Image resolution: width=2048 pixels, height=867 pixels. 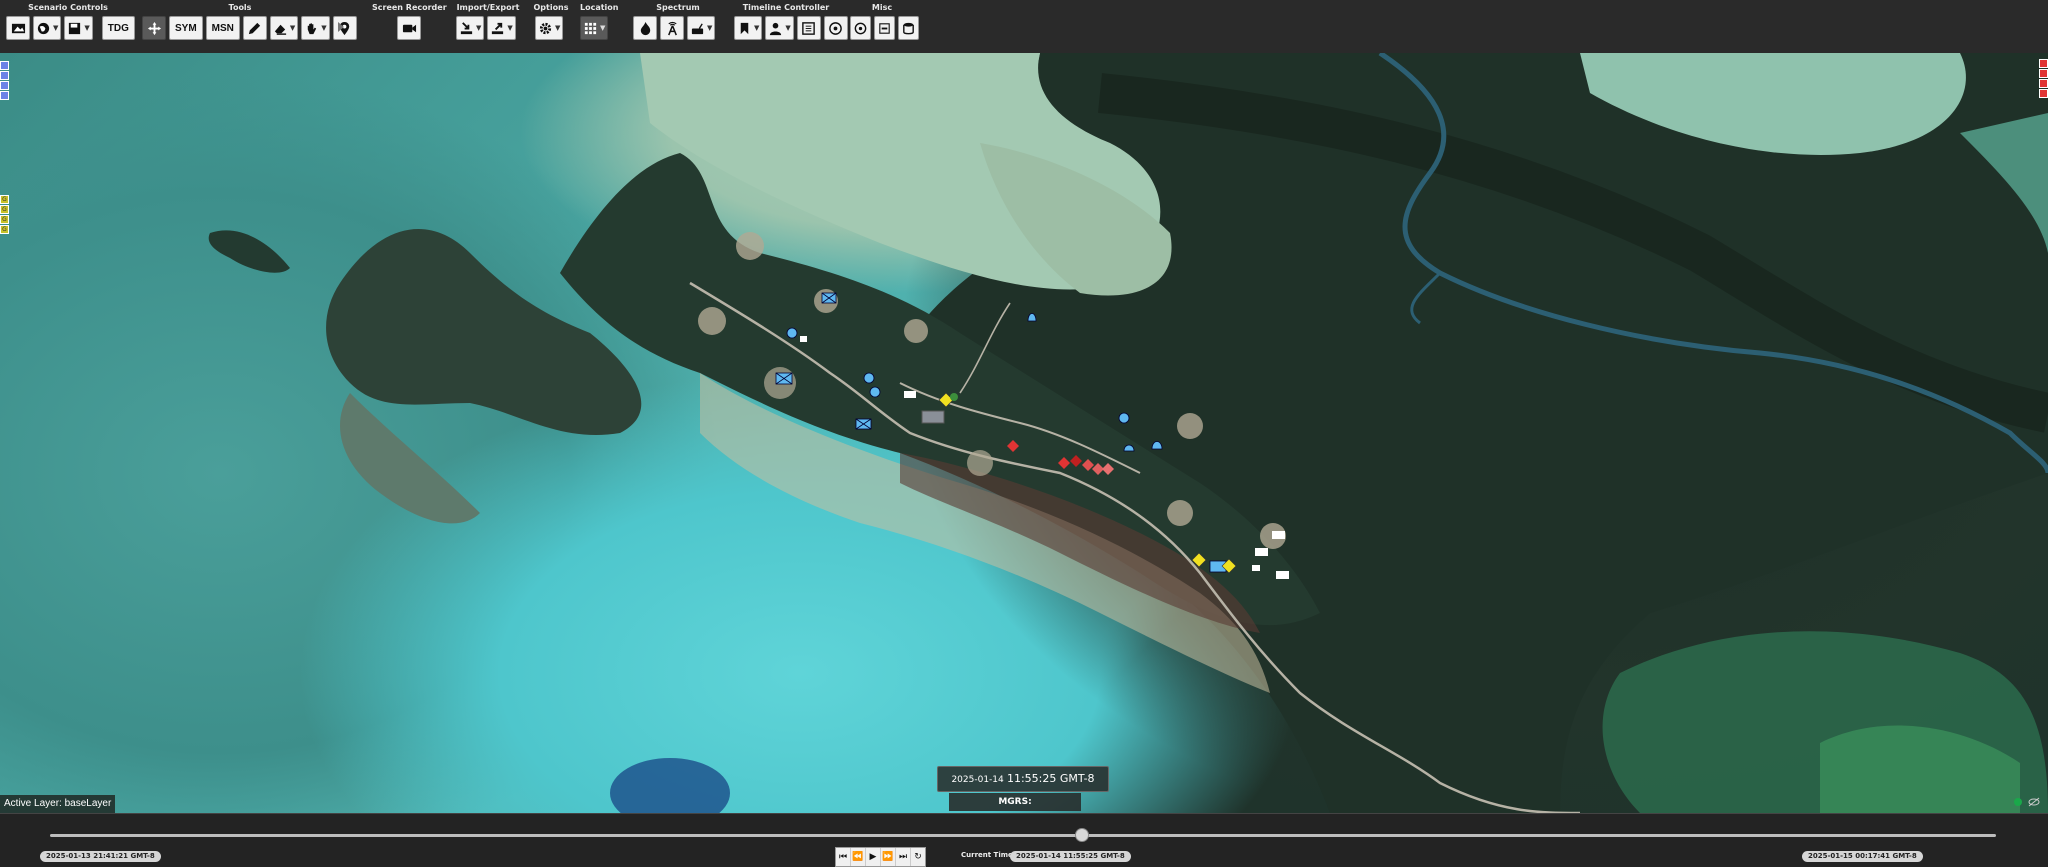 What do you see at coordinates (470, 28) in the screenshot?
I see `import-button: ▼` at bounding box center [470, 28].